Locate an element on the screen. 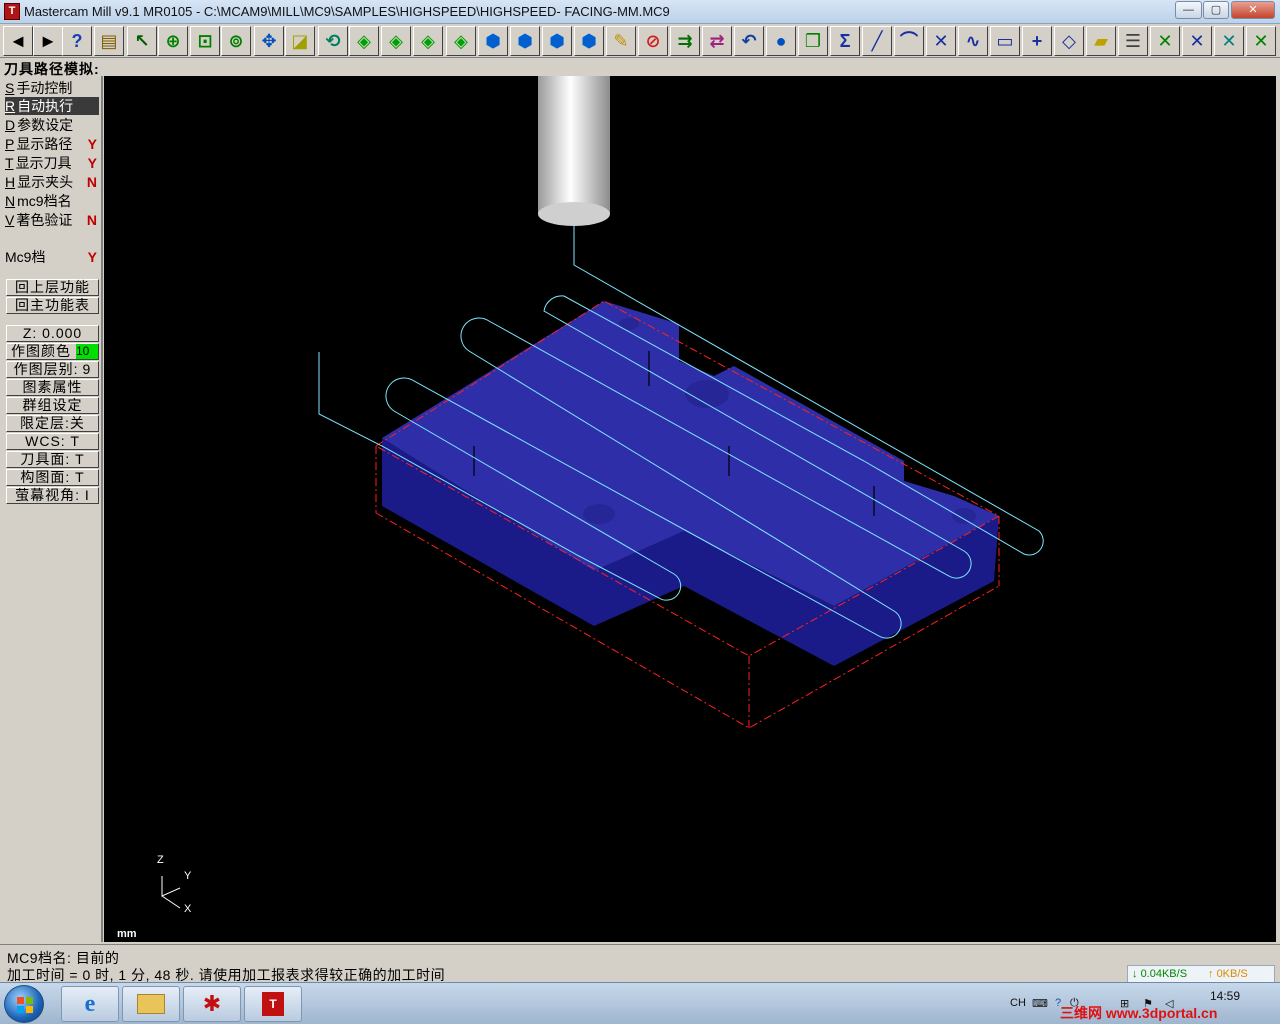 The height and width of the screenshot is (1024, 1280). zoom-fit-icon: ⊚ is located at coordinates (236, 41).